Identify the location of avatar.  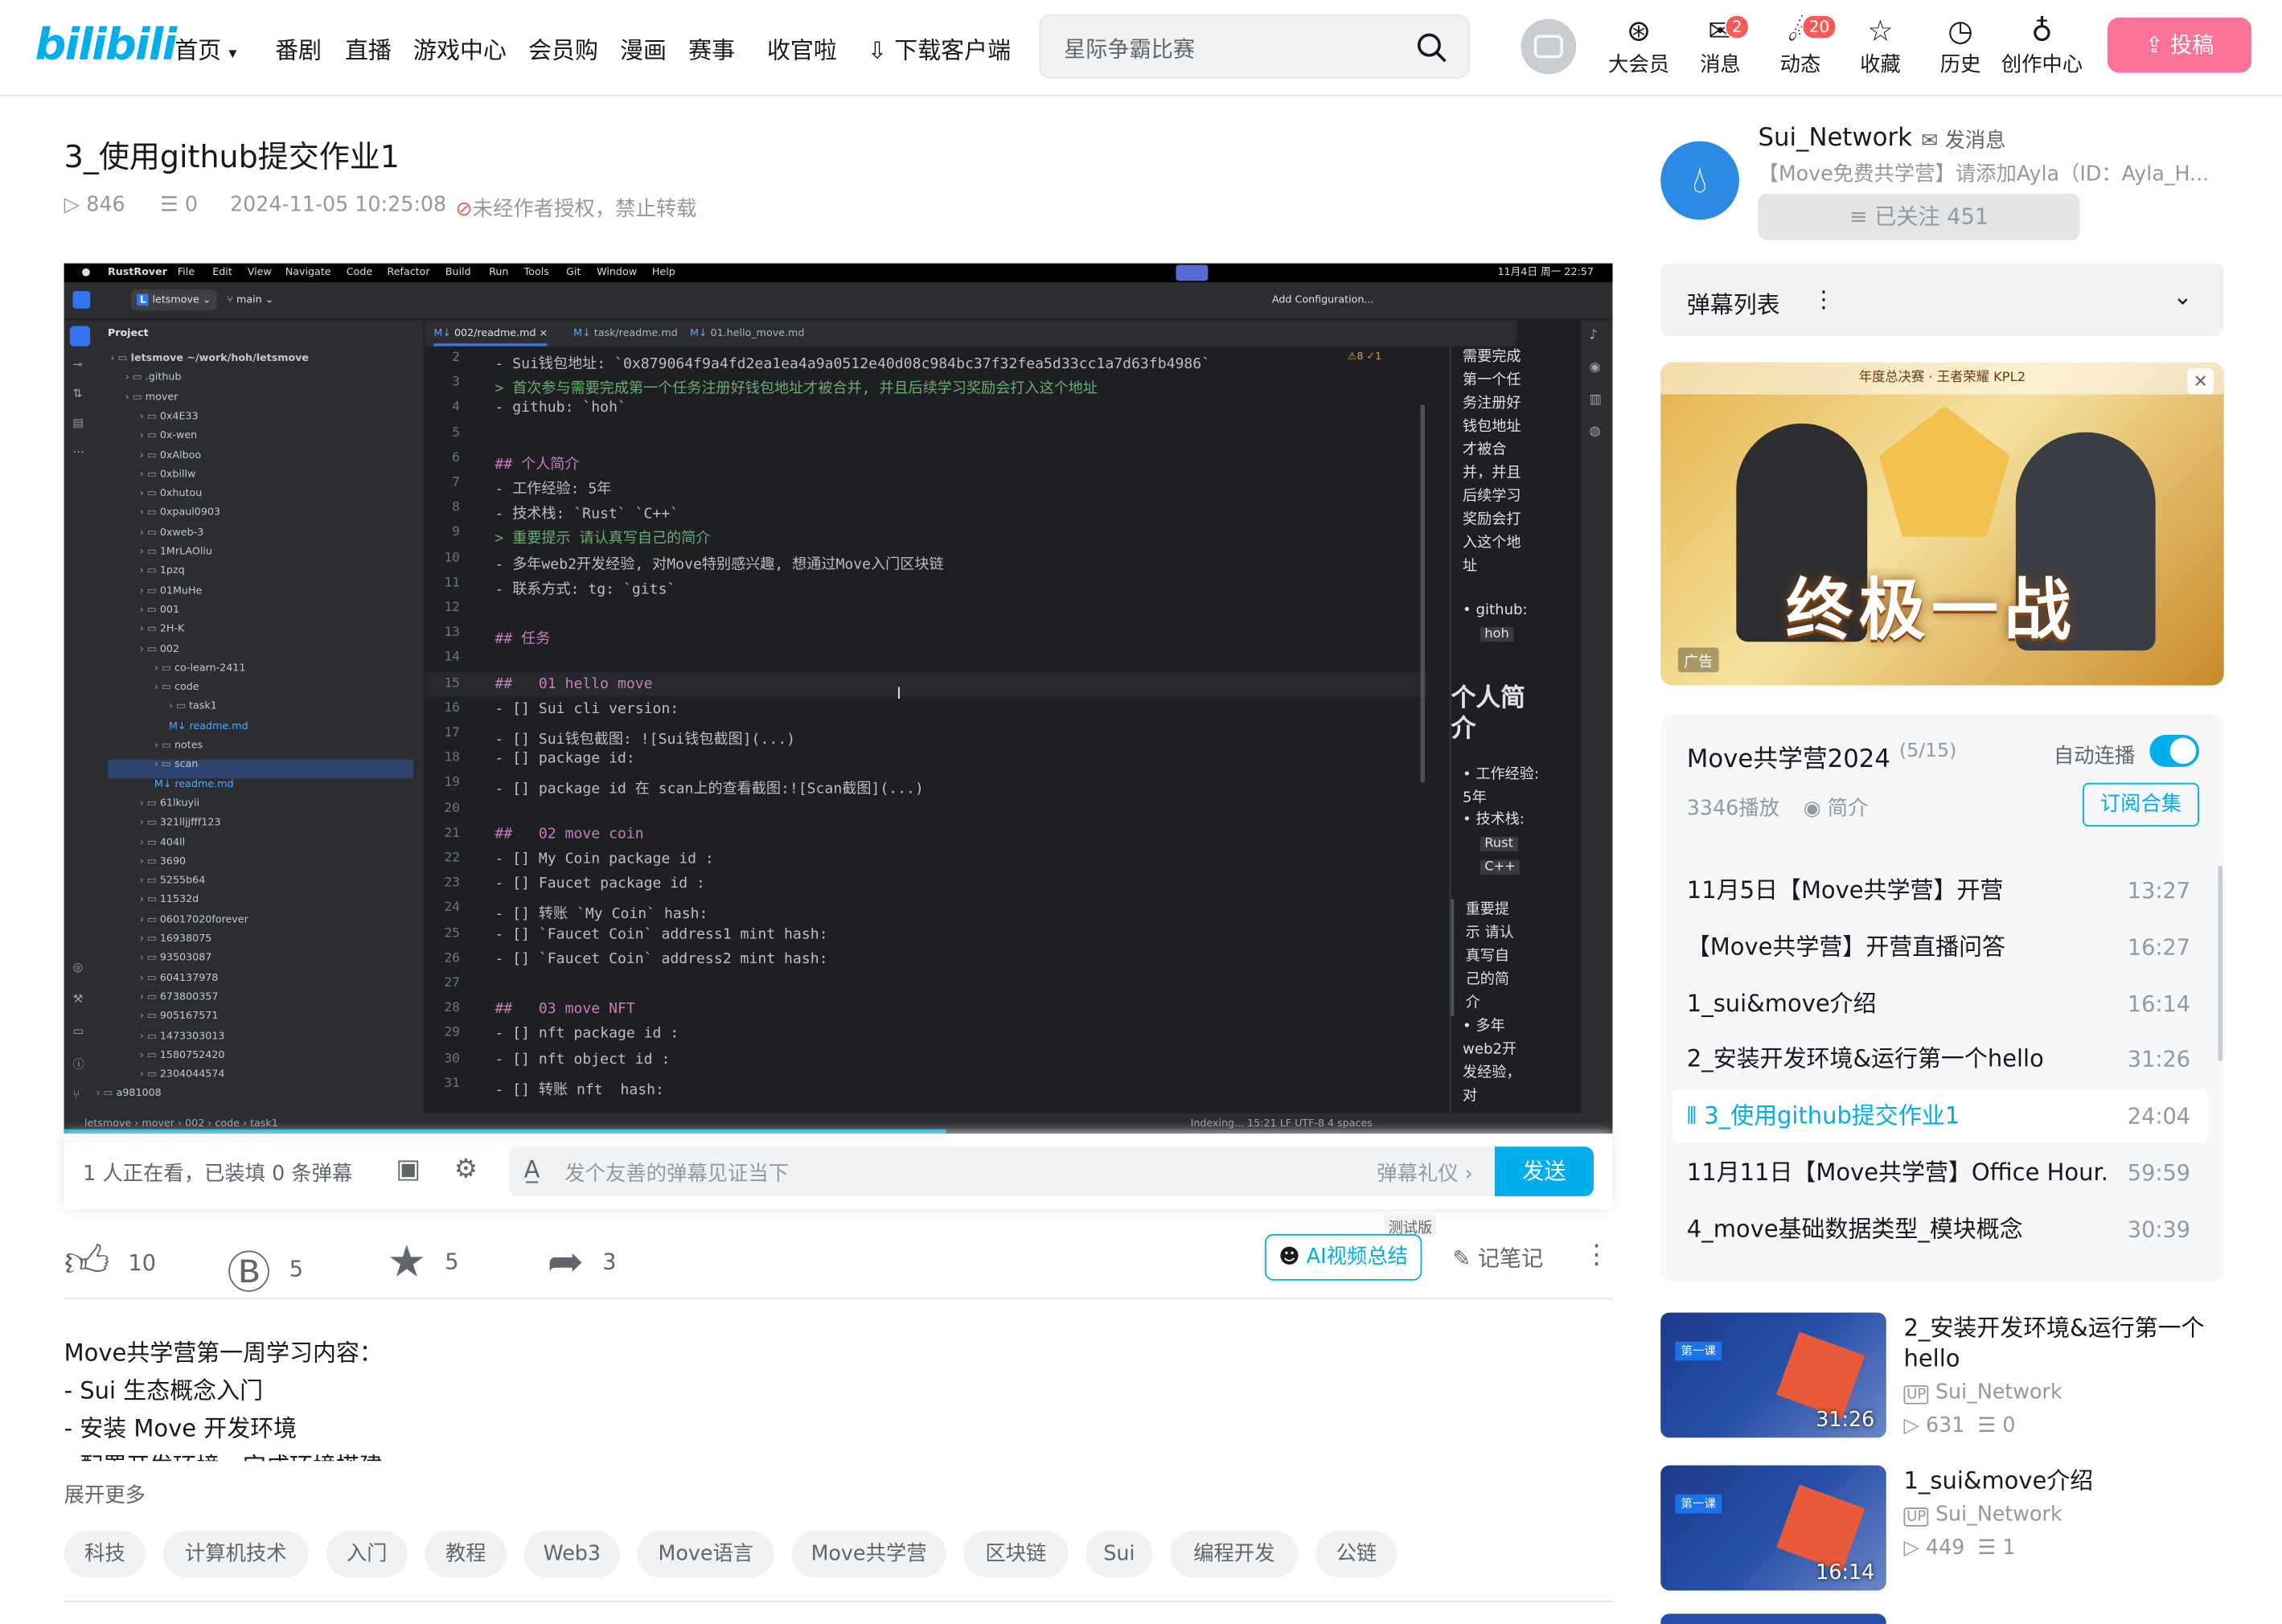
(1549, 47).